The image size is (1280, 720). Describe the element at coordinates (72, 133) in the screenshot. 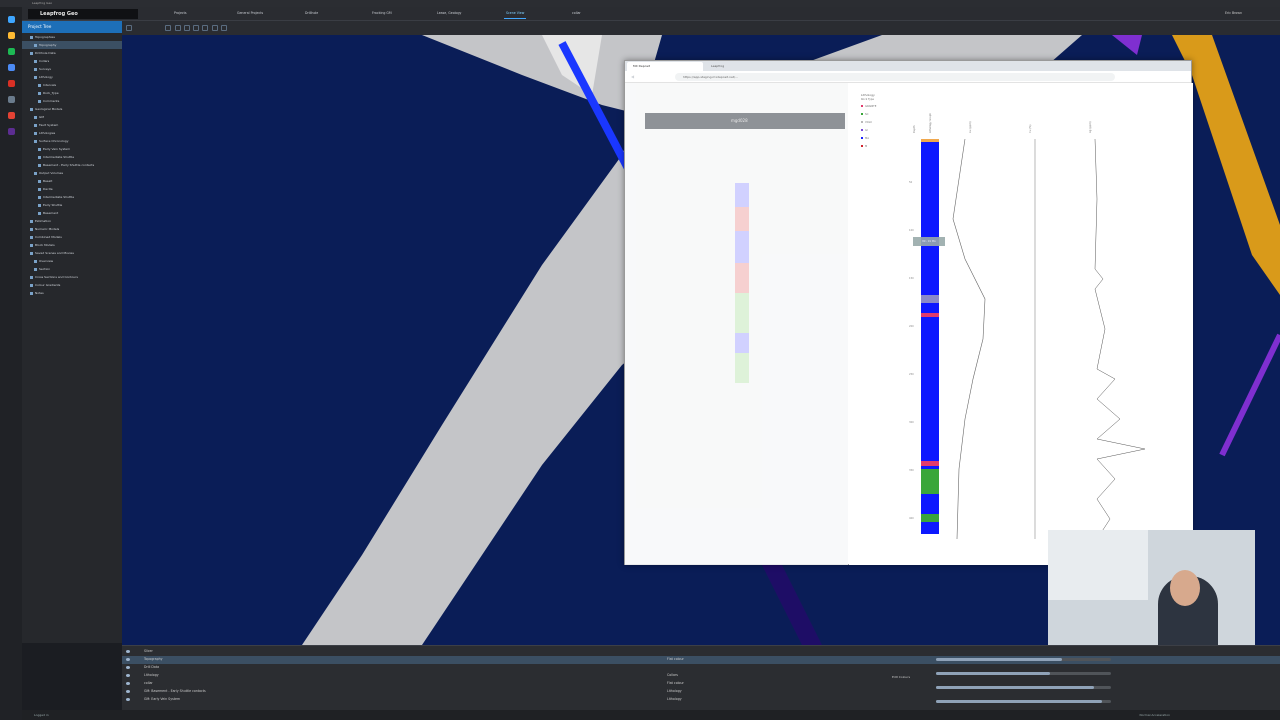

I see `tree-item: Lithologies` at that location.